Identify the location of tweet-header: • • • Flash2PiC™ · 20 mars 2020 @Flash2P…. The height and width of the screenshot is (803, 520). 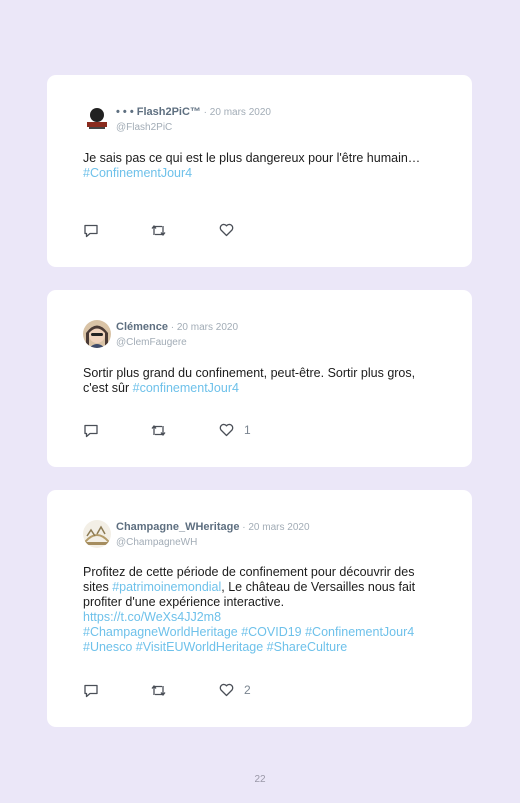
(177, 119).